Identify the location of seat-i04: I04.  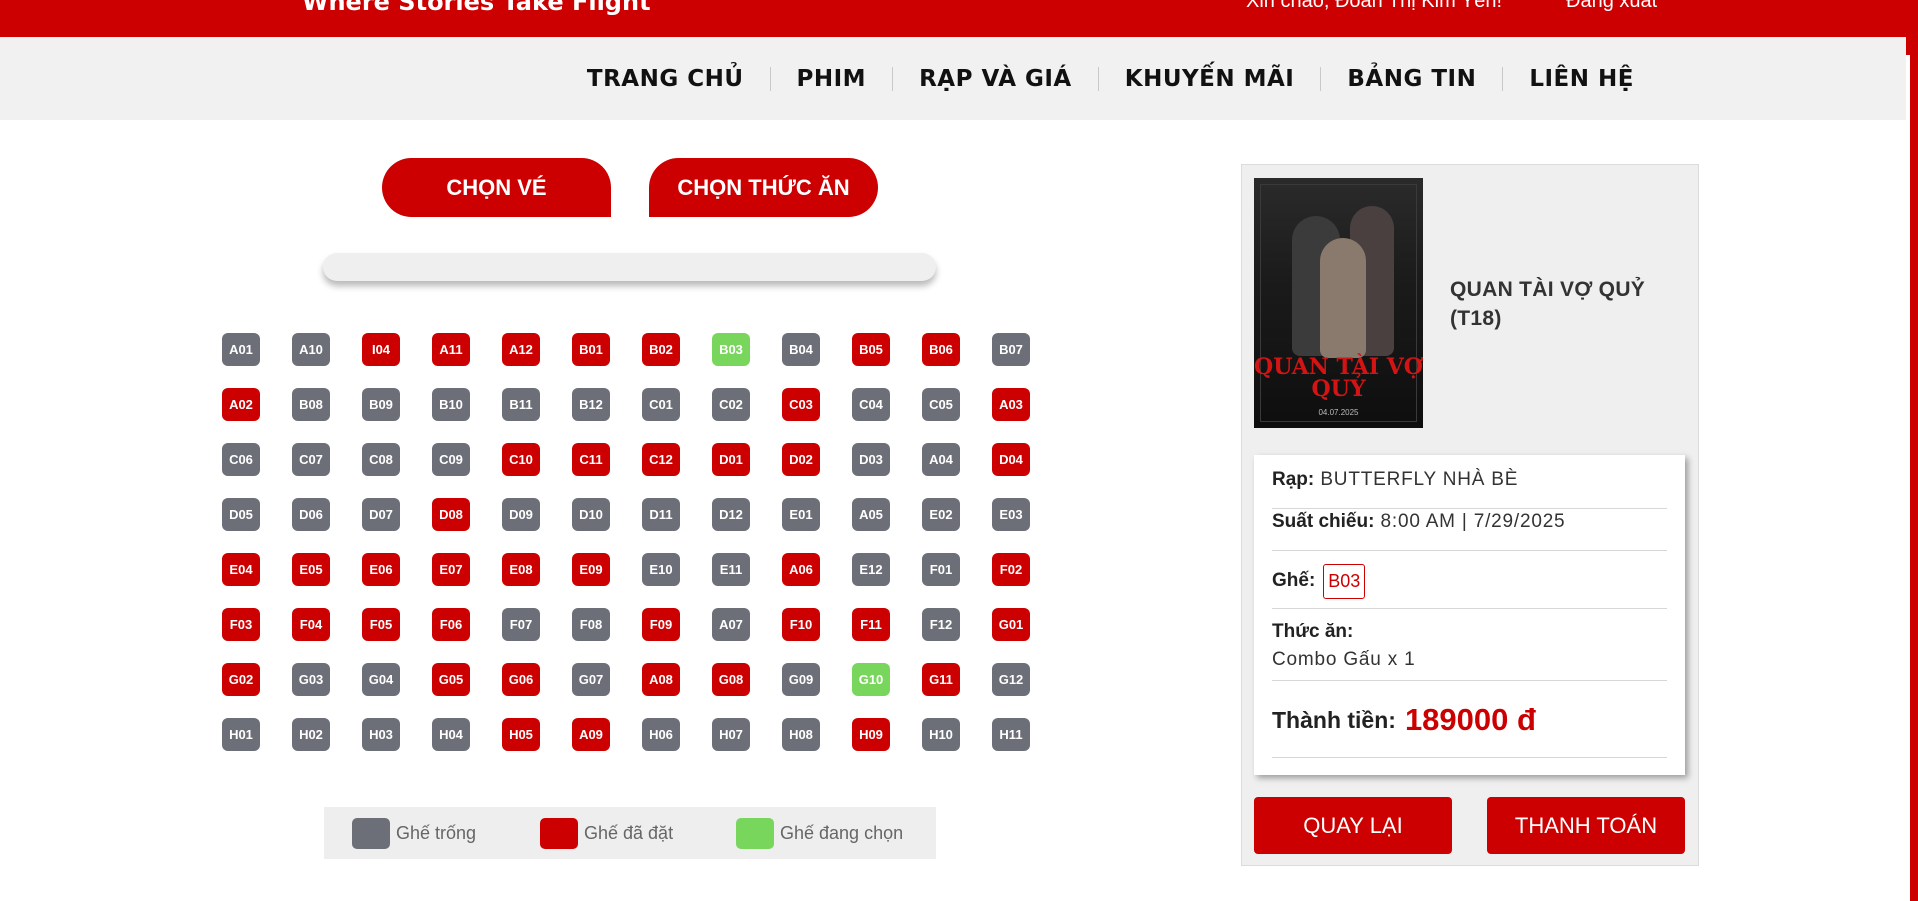
(381, 349).